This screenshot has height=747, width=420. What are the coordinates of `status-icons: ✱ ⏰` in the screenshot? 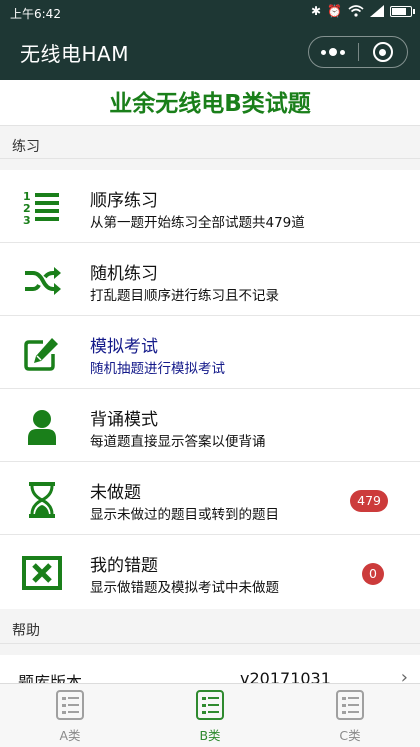 It's located at (362, 11).